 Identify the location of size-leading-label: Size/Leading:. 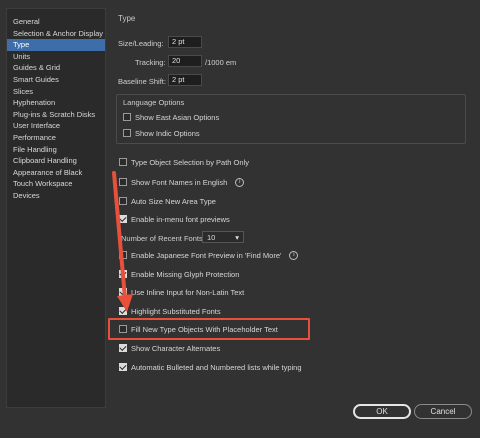
(141, 43).